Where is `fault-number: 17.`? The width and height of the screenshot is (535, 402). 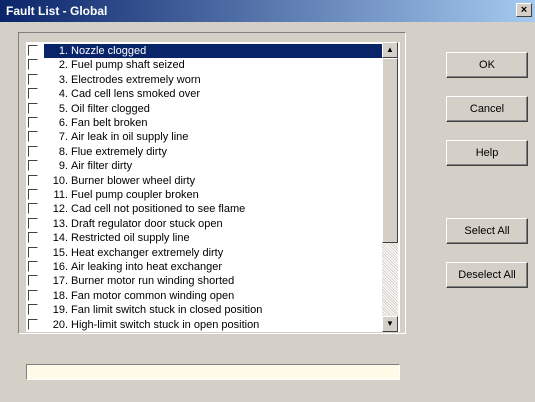
fault-number: 17. is located at coordinates (60, 281).